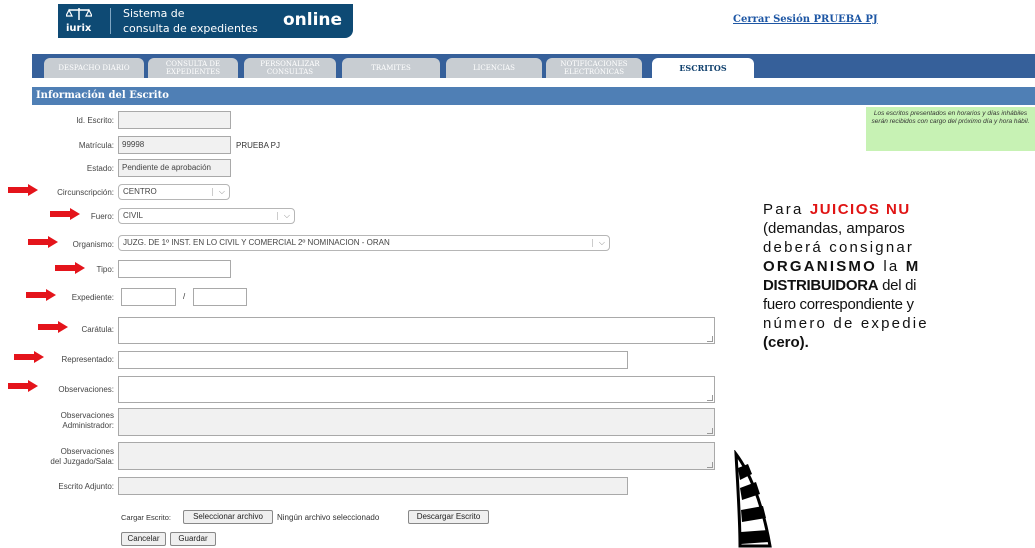  I want to click on overlay-text-part: Para, so click(786, 209).